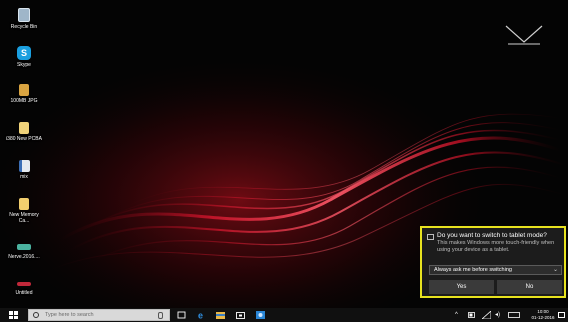 The image size is (568, 322). Describe the element at coordinates (24, 15) in the screenshot. I see `recycle-bin-icon` at that location.